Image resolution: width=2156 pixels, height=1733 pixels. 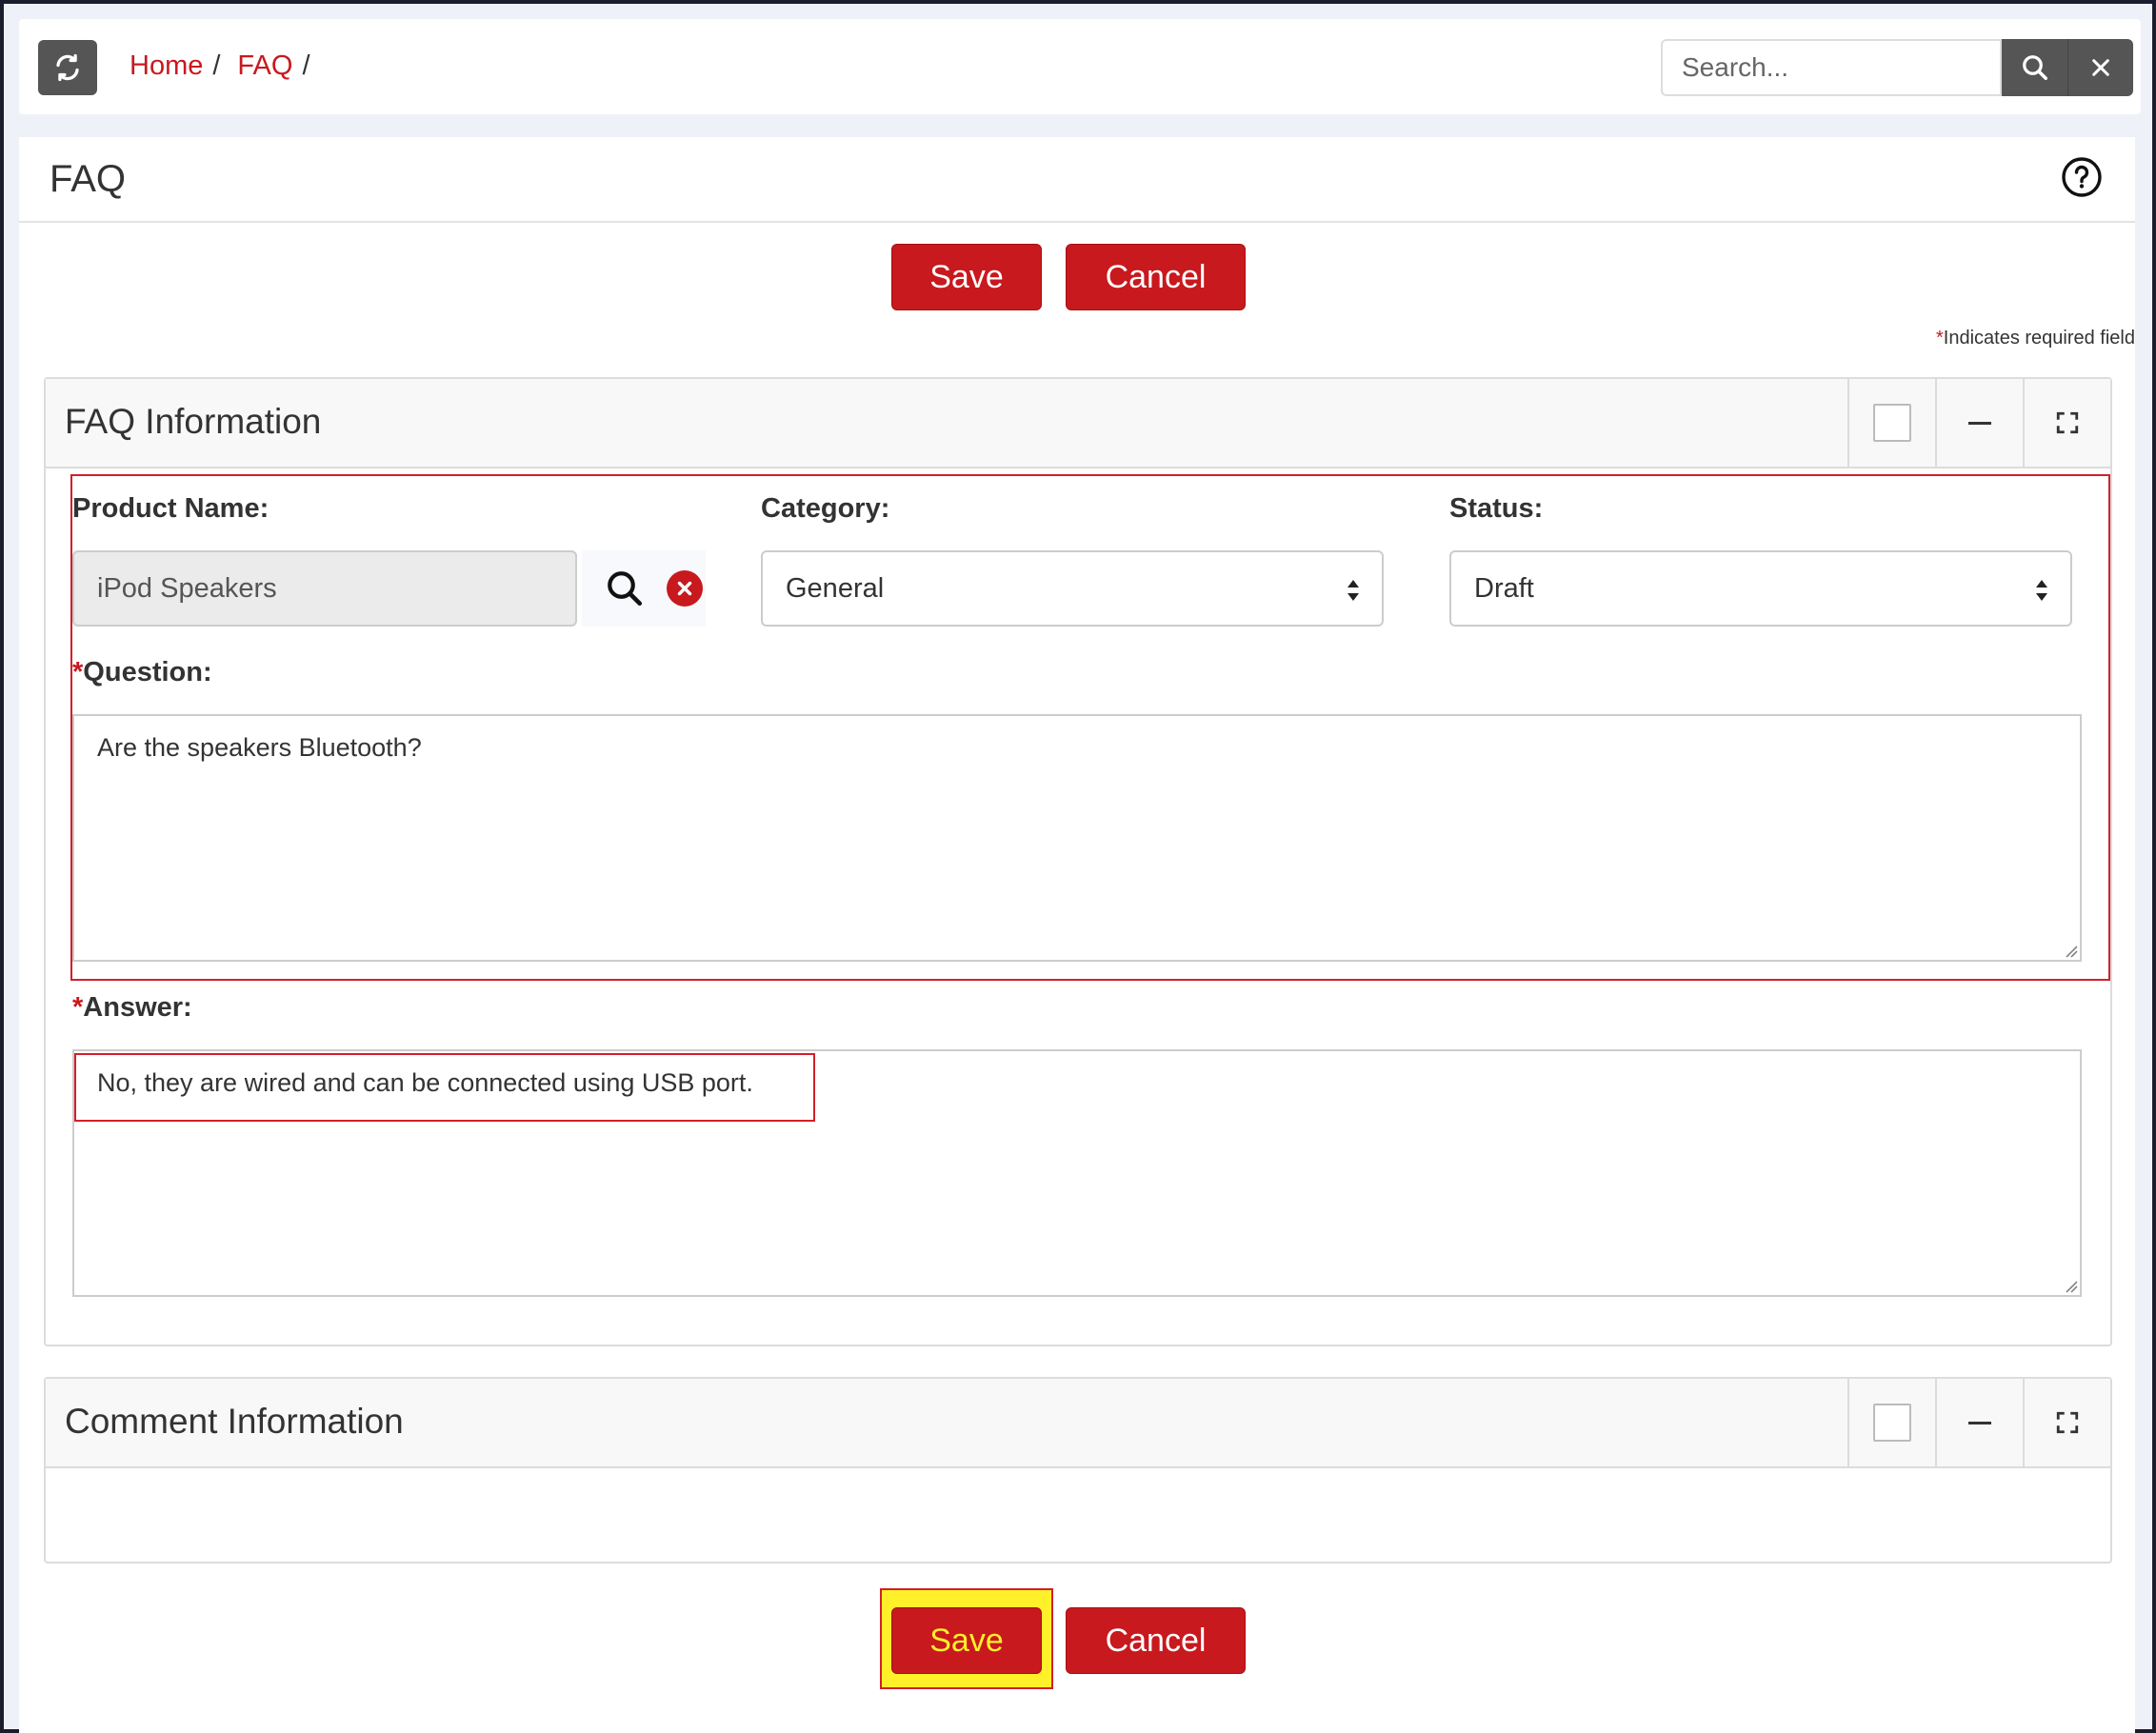 I want to click on required-field-note: *Indicates required field, so click(x=2035, y=338).